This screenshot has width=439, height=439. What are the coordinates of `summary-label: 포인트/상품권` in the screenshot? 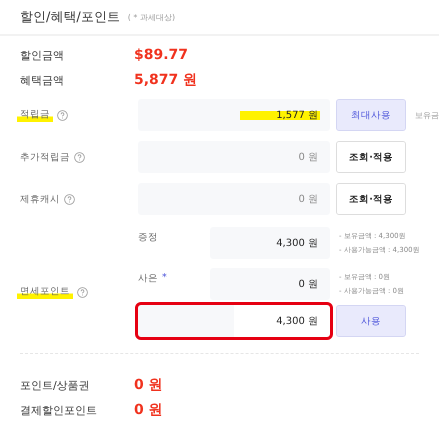 It's located at (55, 385).